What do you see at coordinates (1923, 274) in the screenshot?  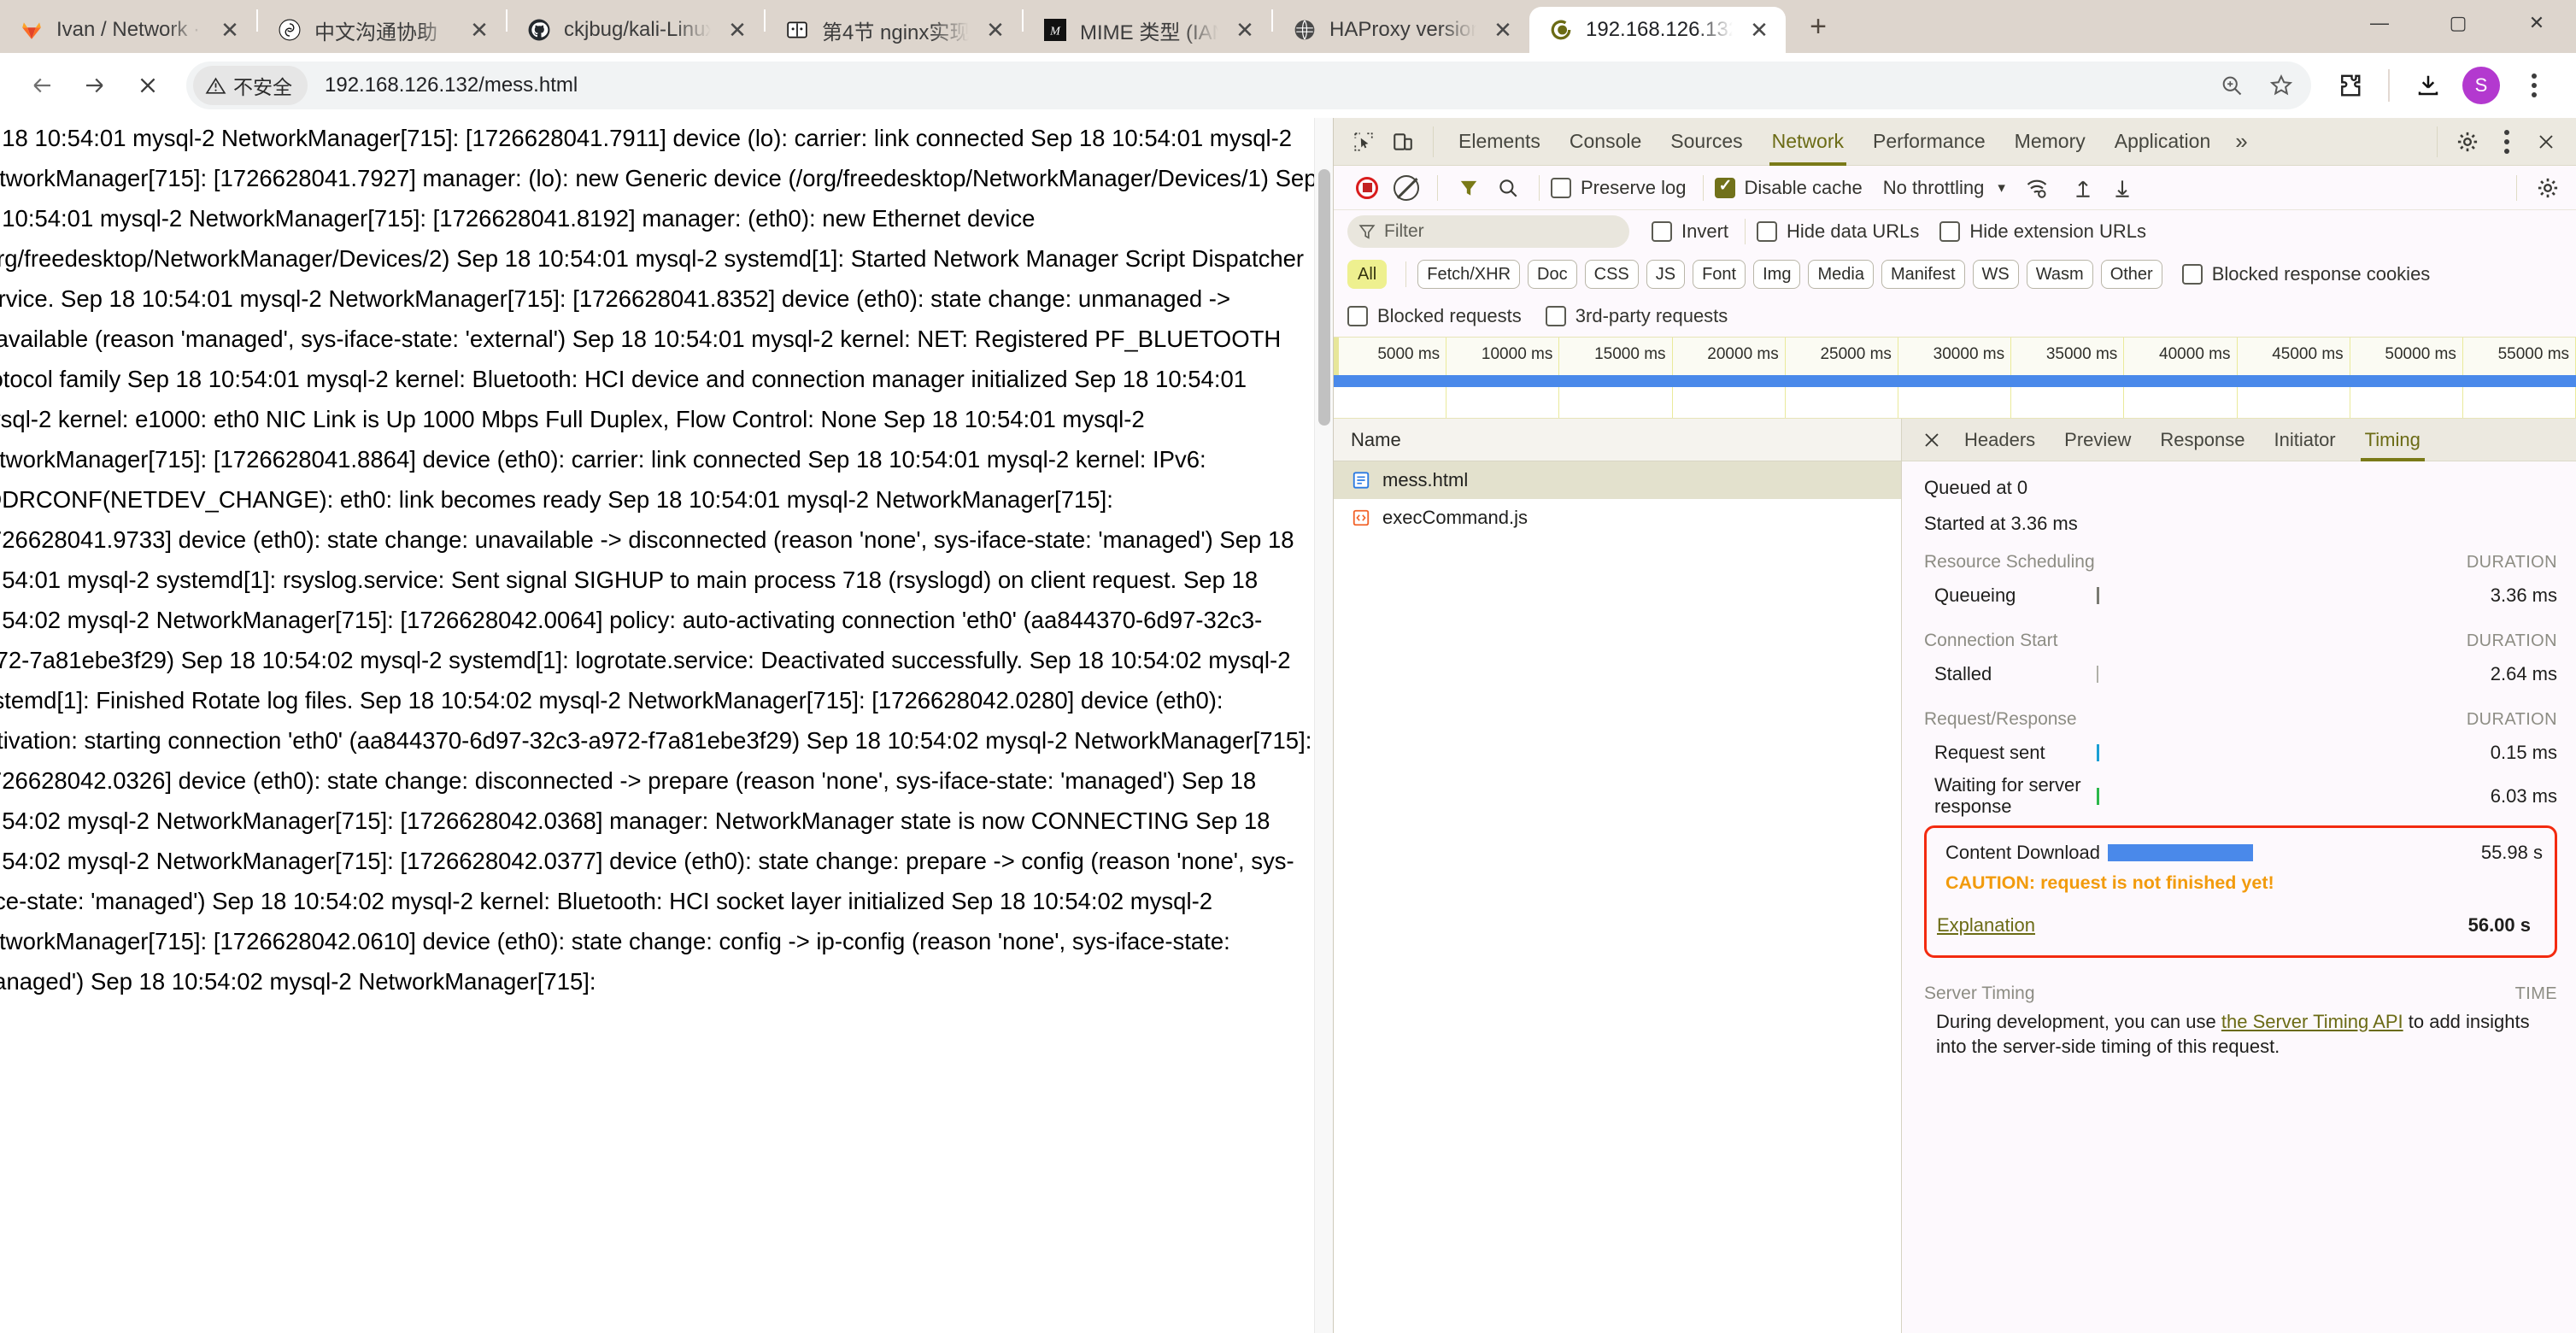 I see `type-filter-manifest: Manifest` at bounding box center [1923, 274].